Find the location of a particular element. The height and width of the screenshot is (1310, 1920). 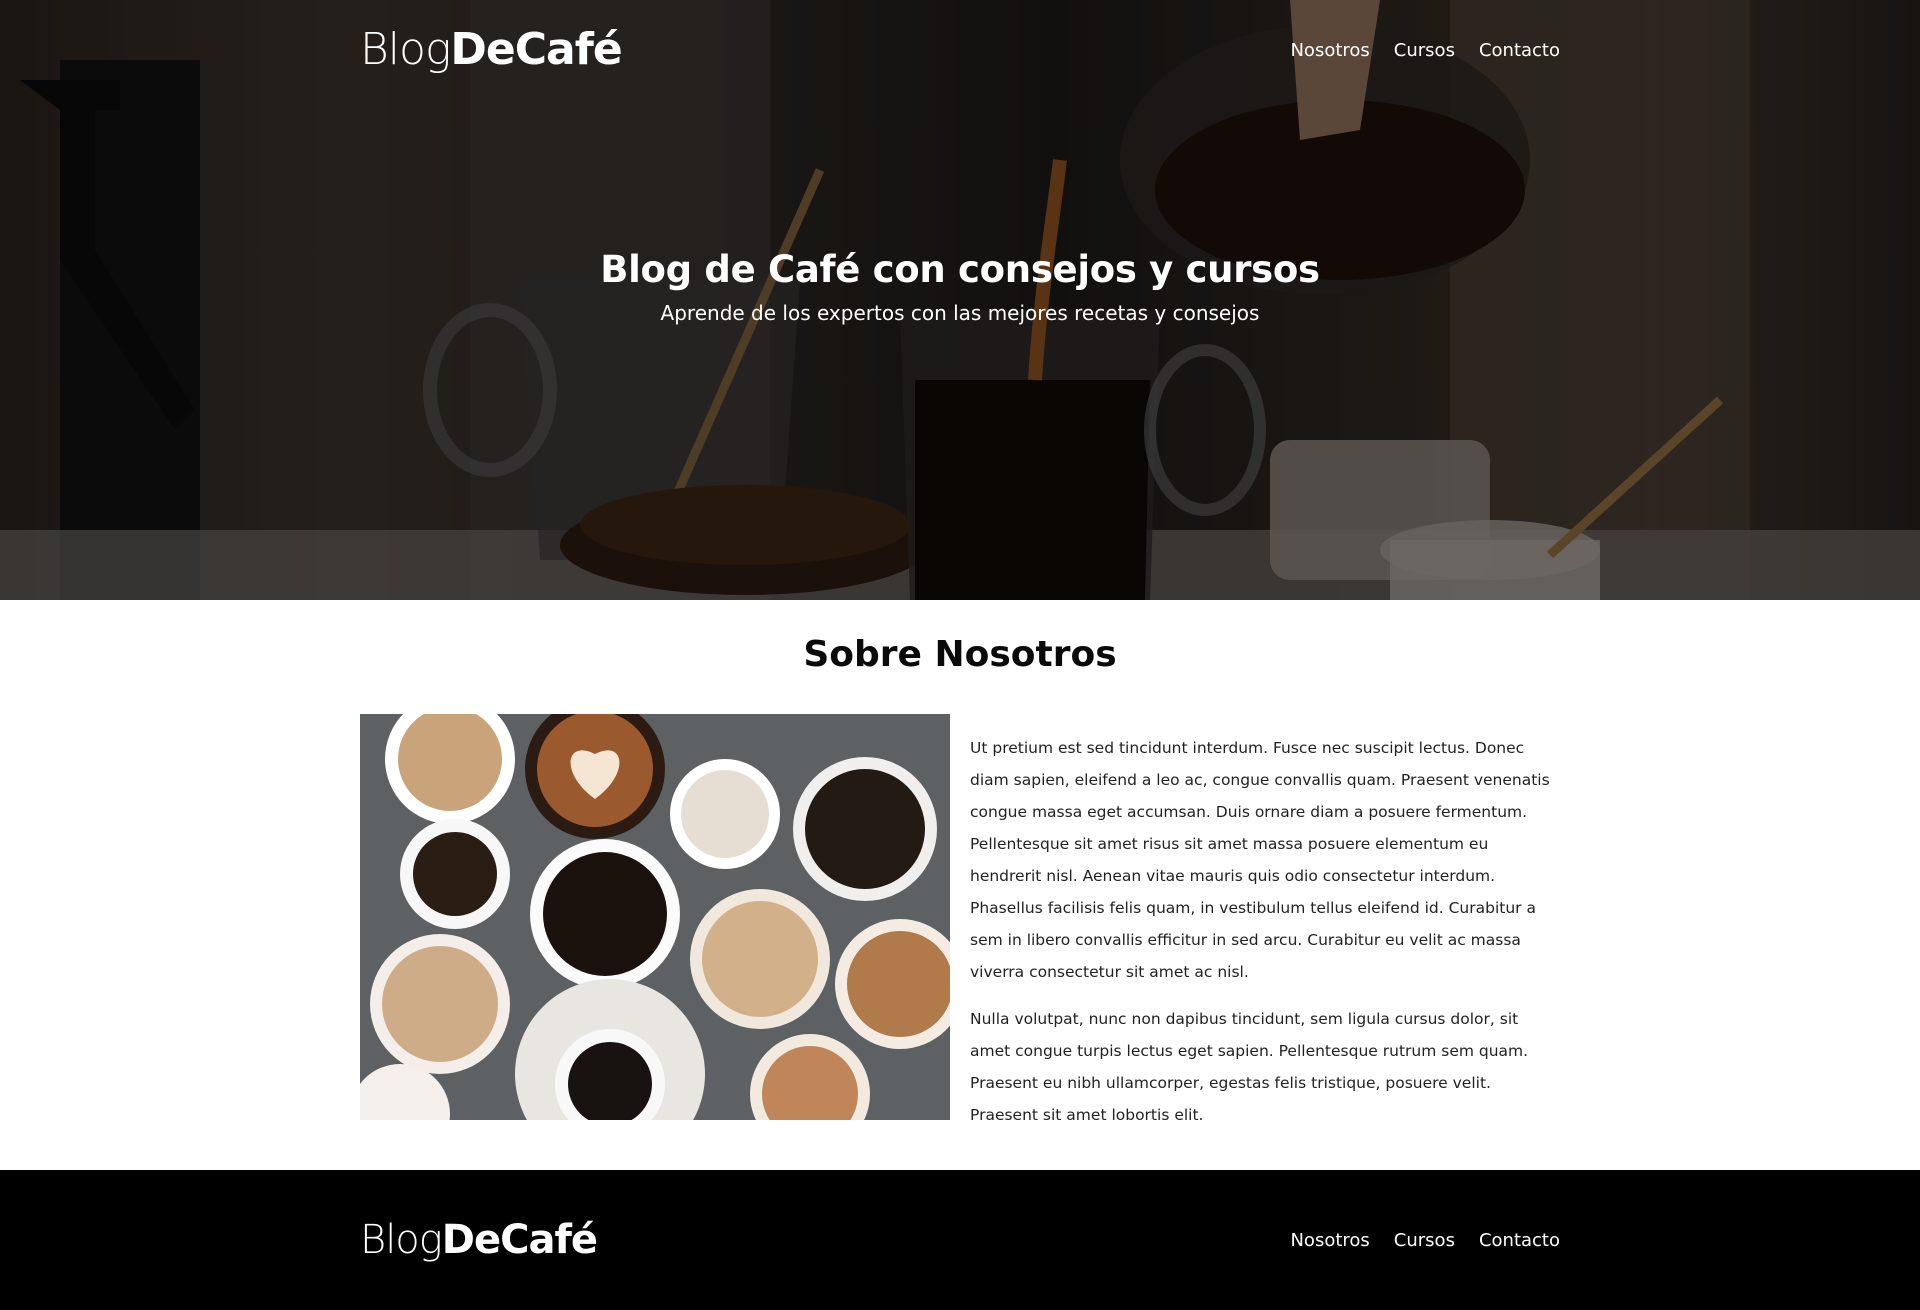

footer-link-contacto: Contacto is located at coordinates (1519, 1240).